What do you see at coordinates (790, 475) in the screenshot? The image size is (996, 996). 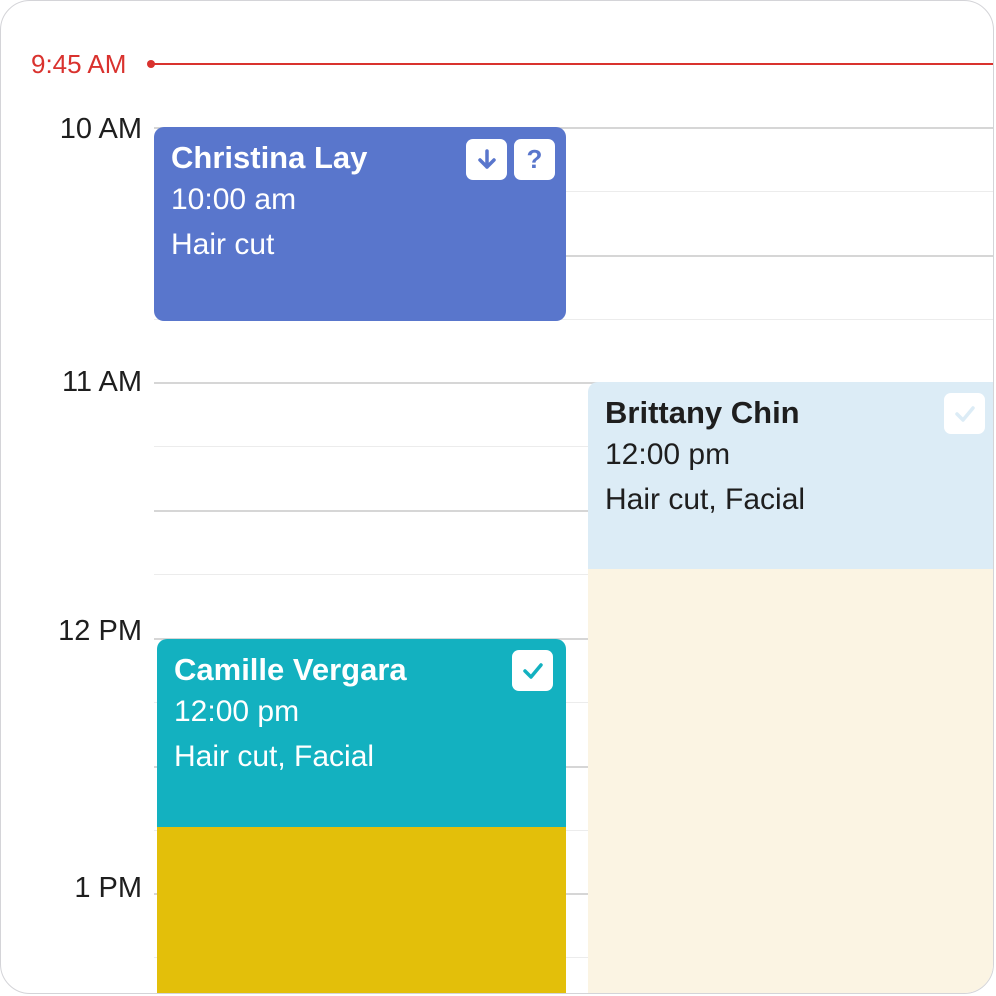 I see `appointment-brittany-chin: Brittany Chin 12:00 pm Hair cut, Facial` at bounding box center [790, 475].